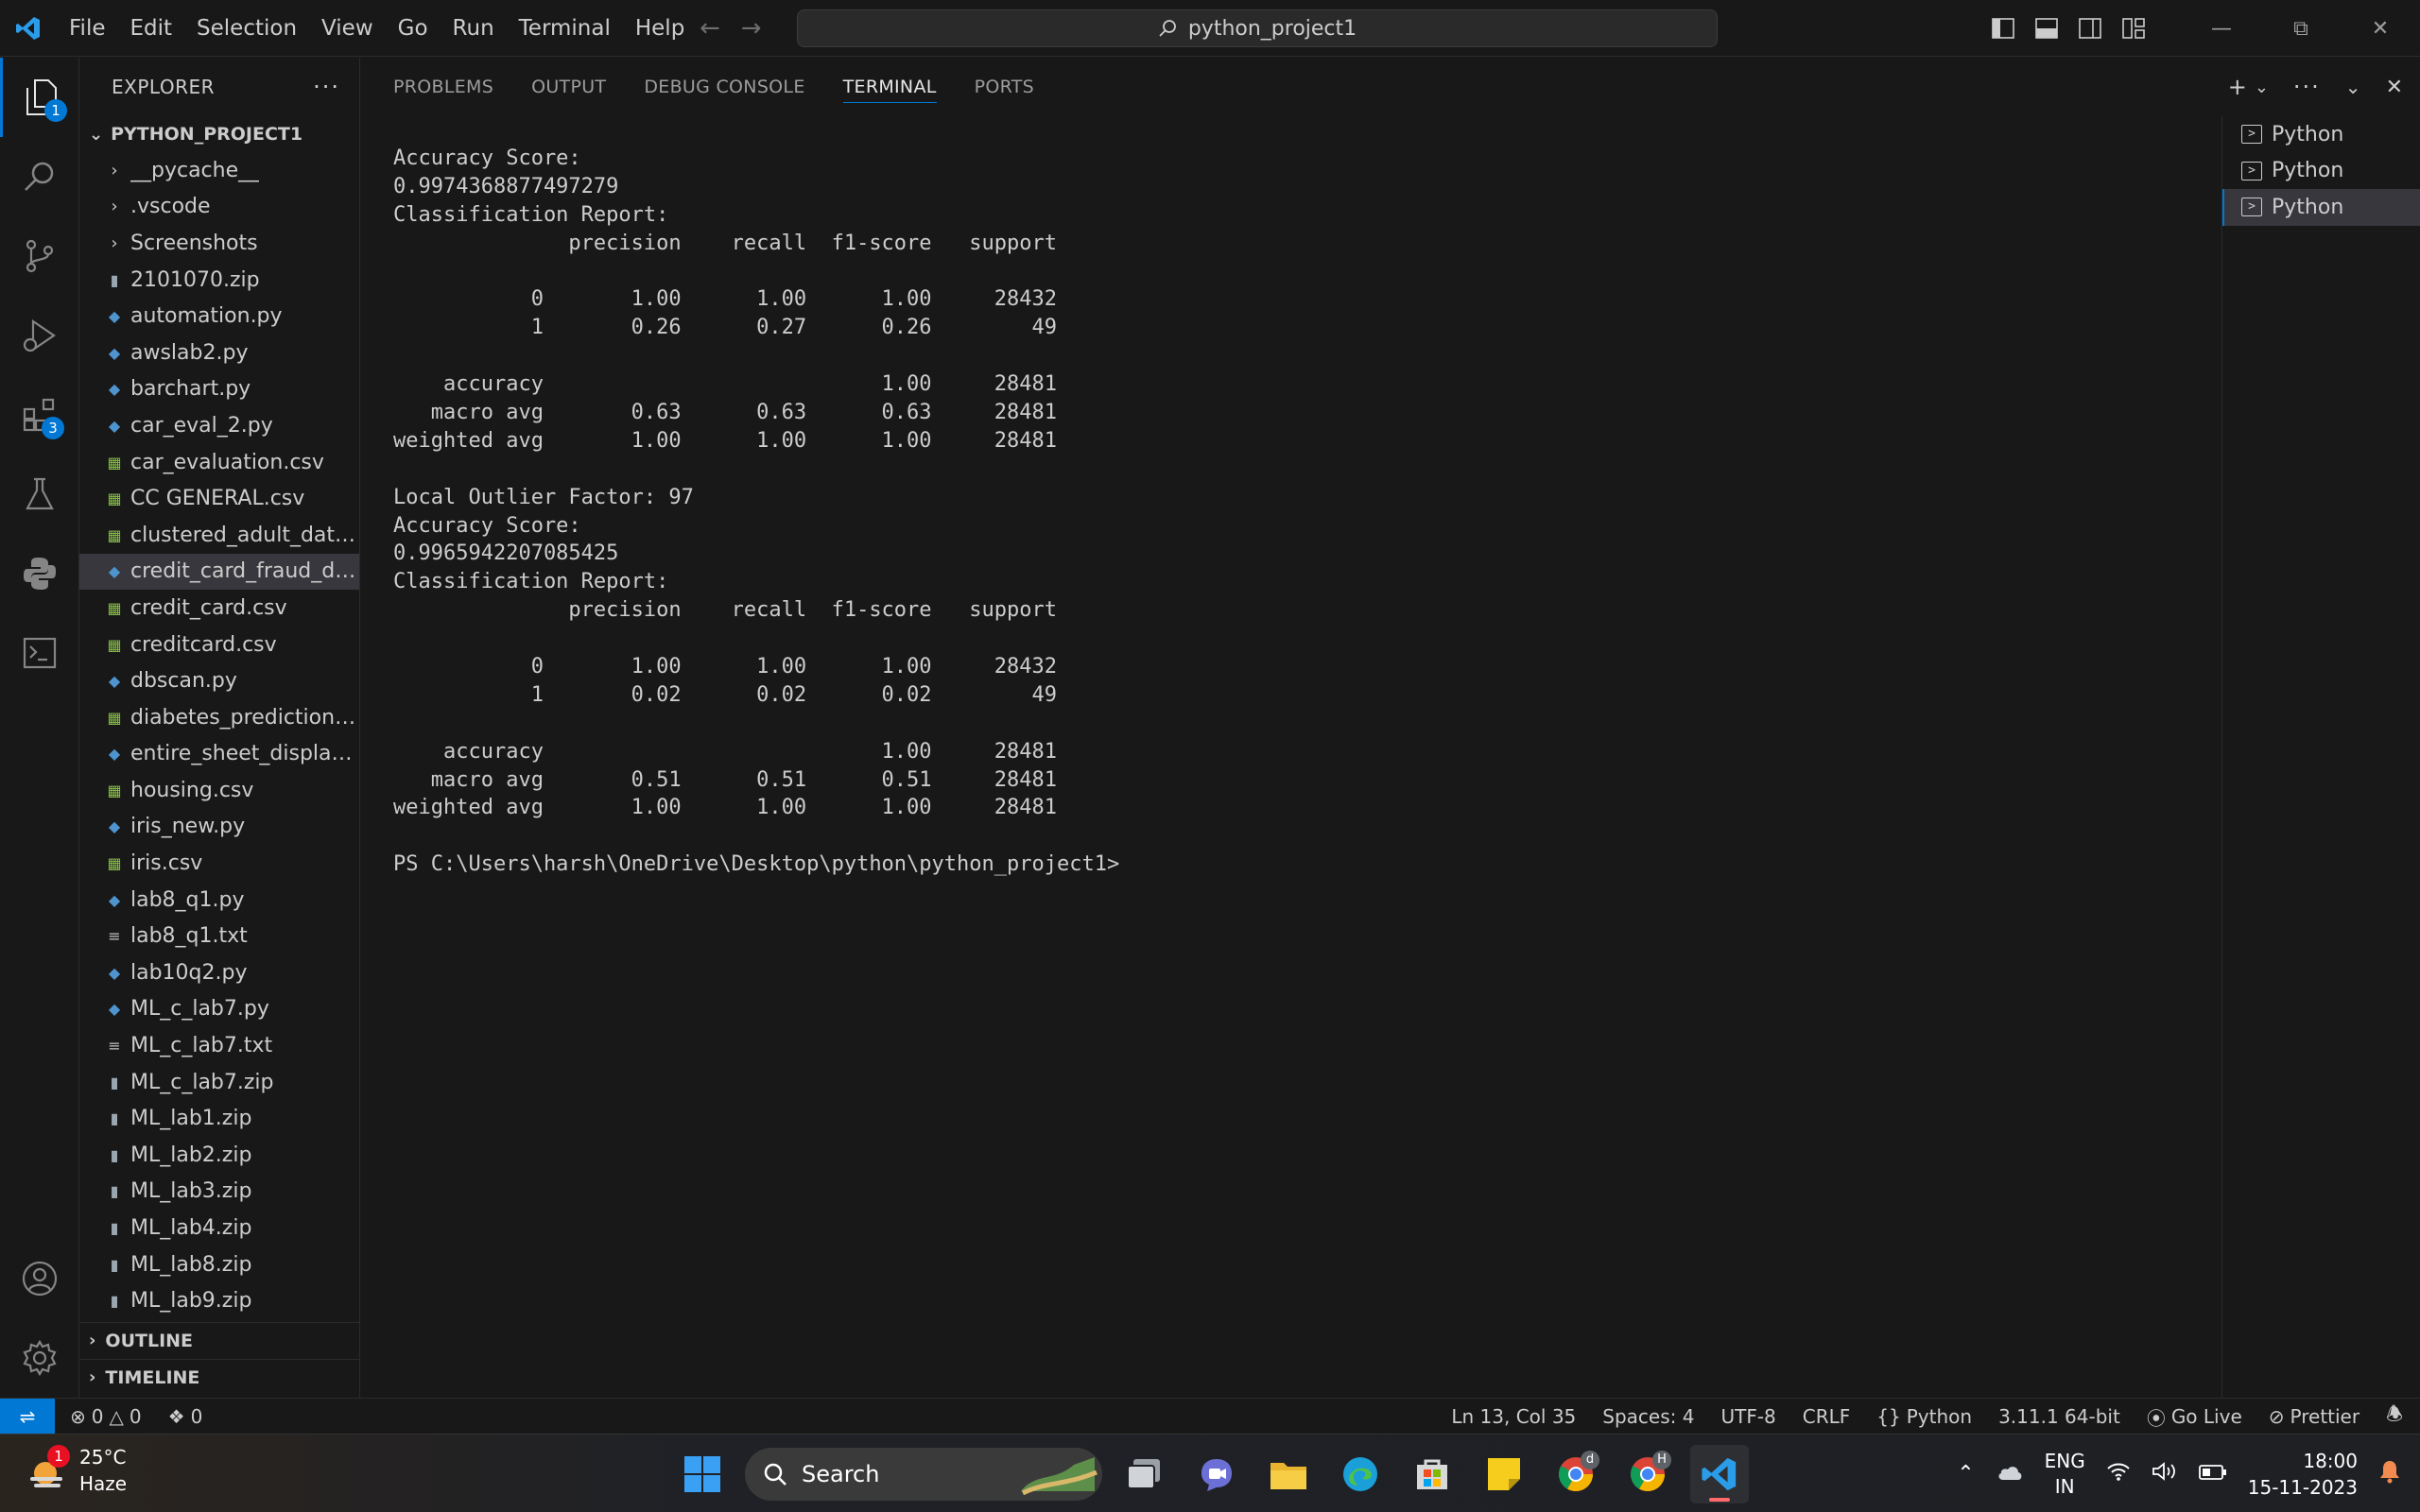 The width and height of the screenshot is (2420, 1512). What do you see at coordinates (39, 653) in the screenshot?
I see `remote-terminal-icon` at bounding box center [39, 653].